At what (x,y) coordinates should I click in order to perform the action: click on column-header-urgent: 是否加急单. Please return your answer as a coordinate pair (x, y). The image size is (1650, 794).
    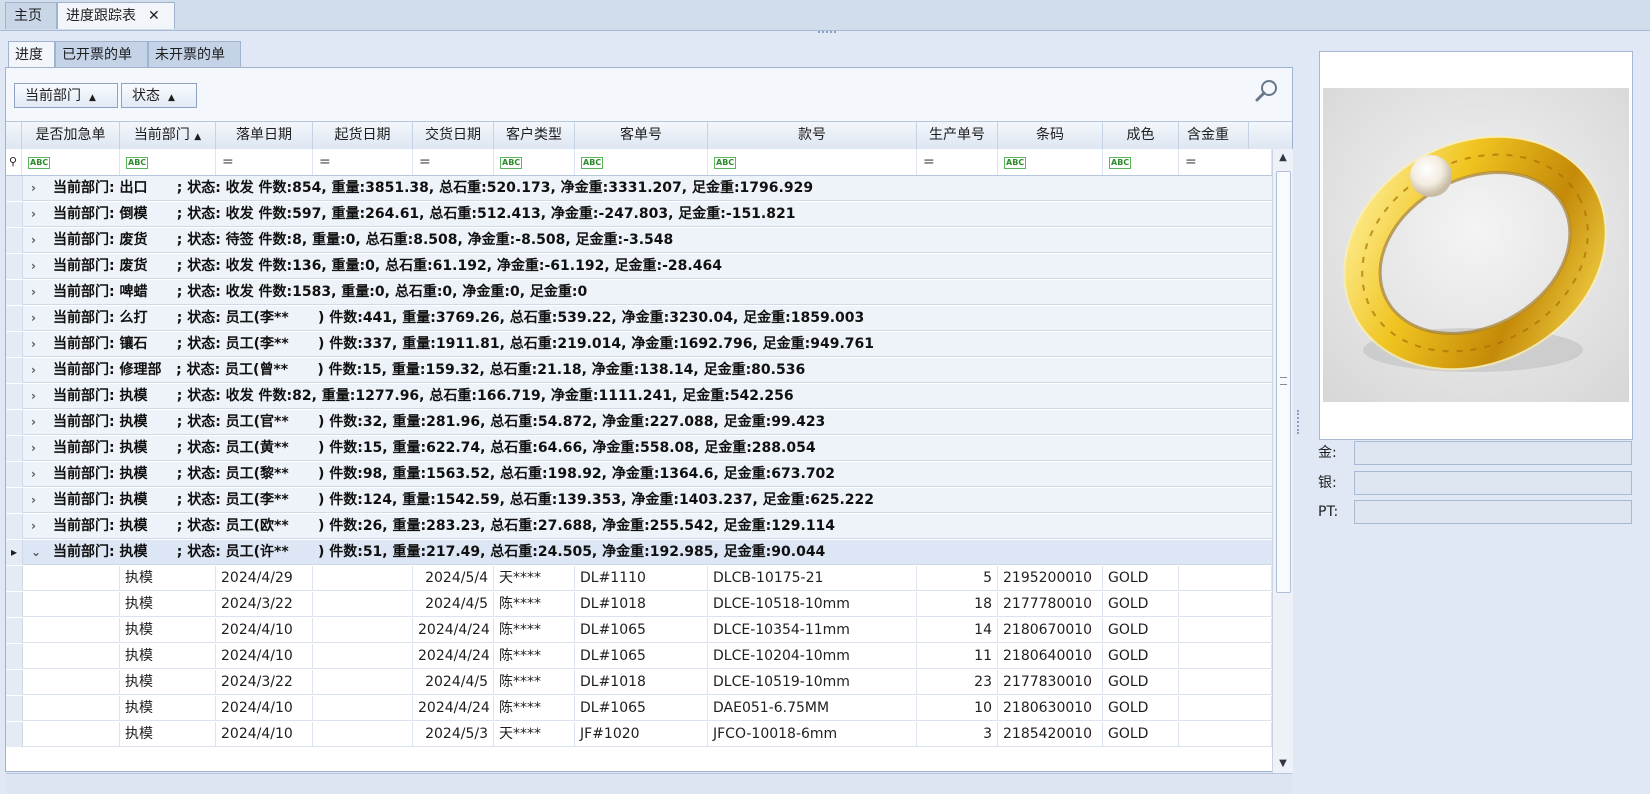
    Looking at the image, I should click on (71, 135).